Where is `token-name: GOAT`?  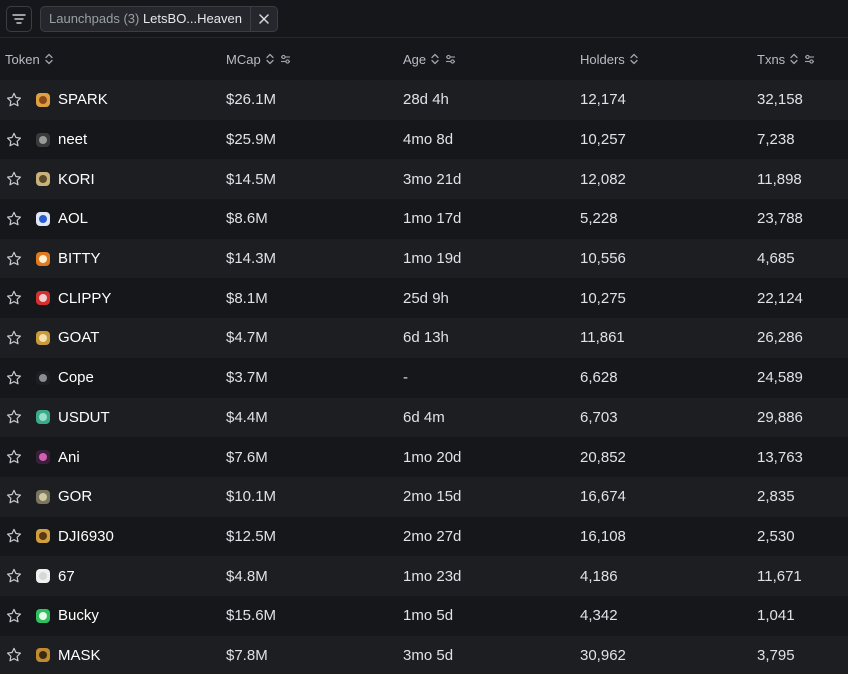 token-name: GOAT is located at coordinates (78, 338).